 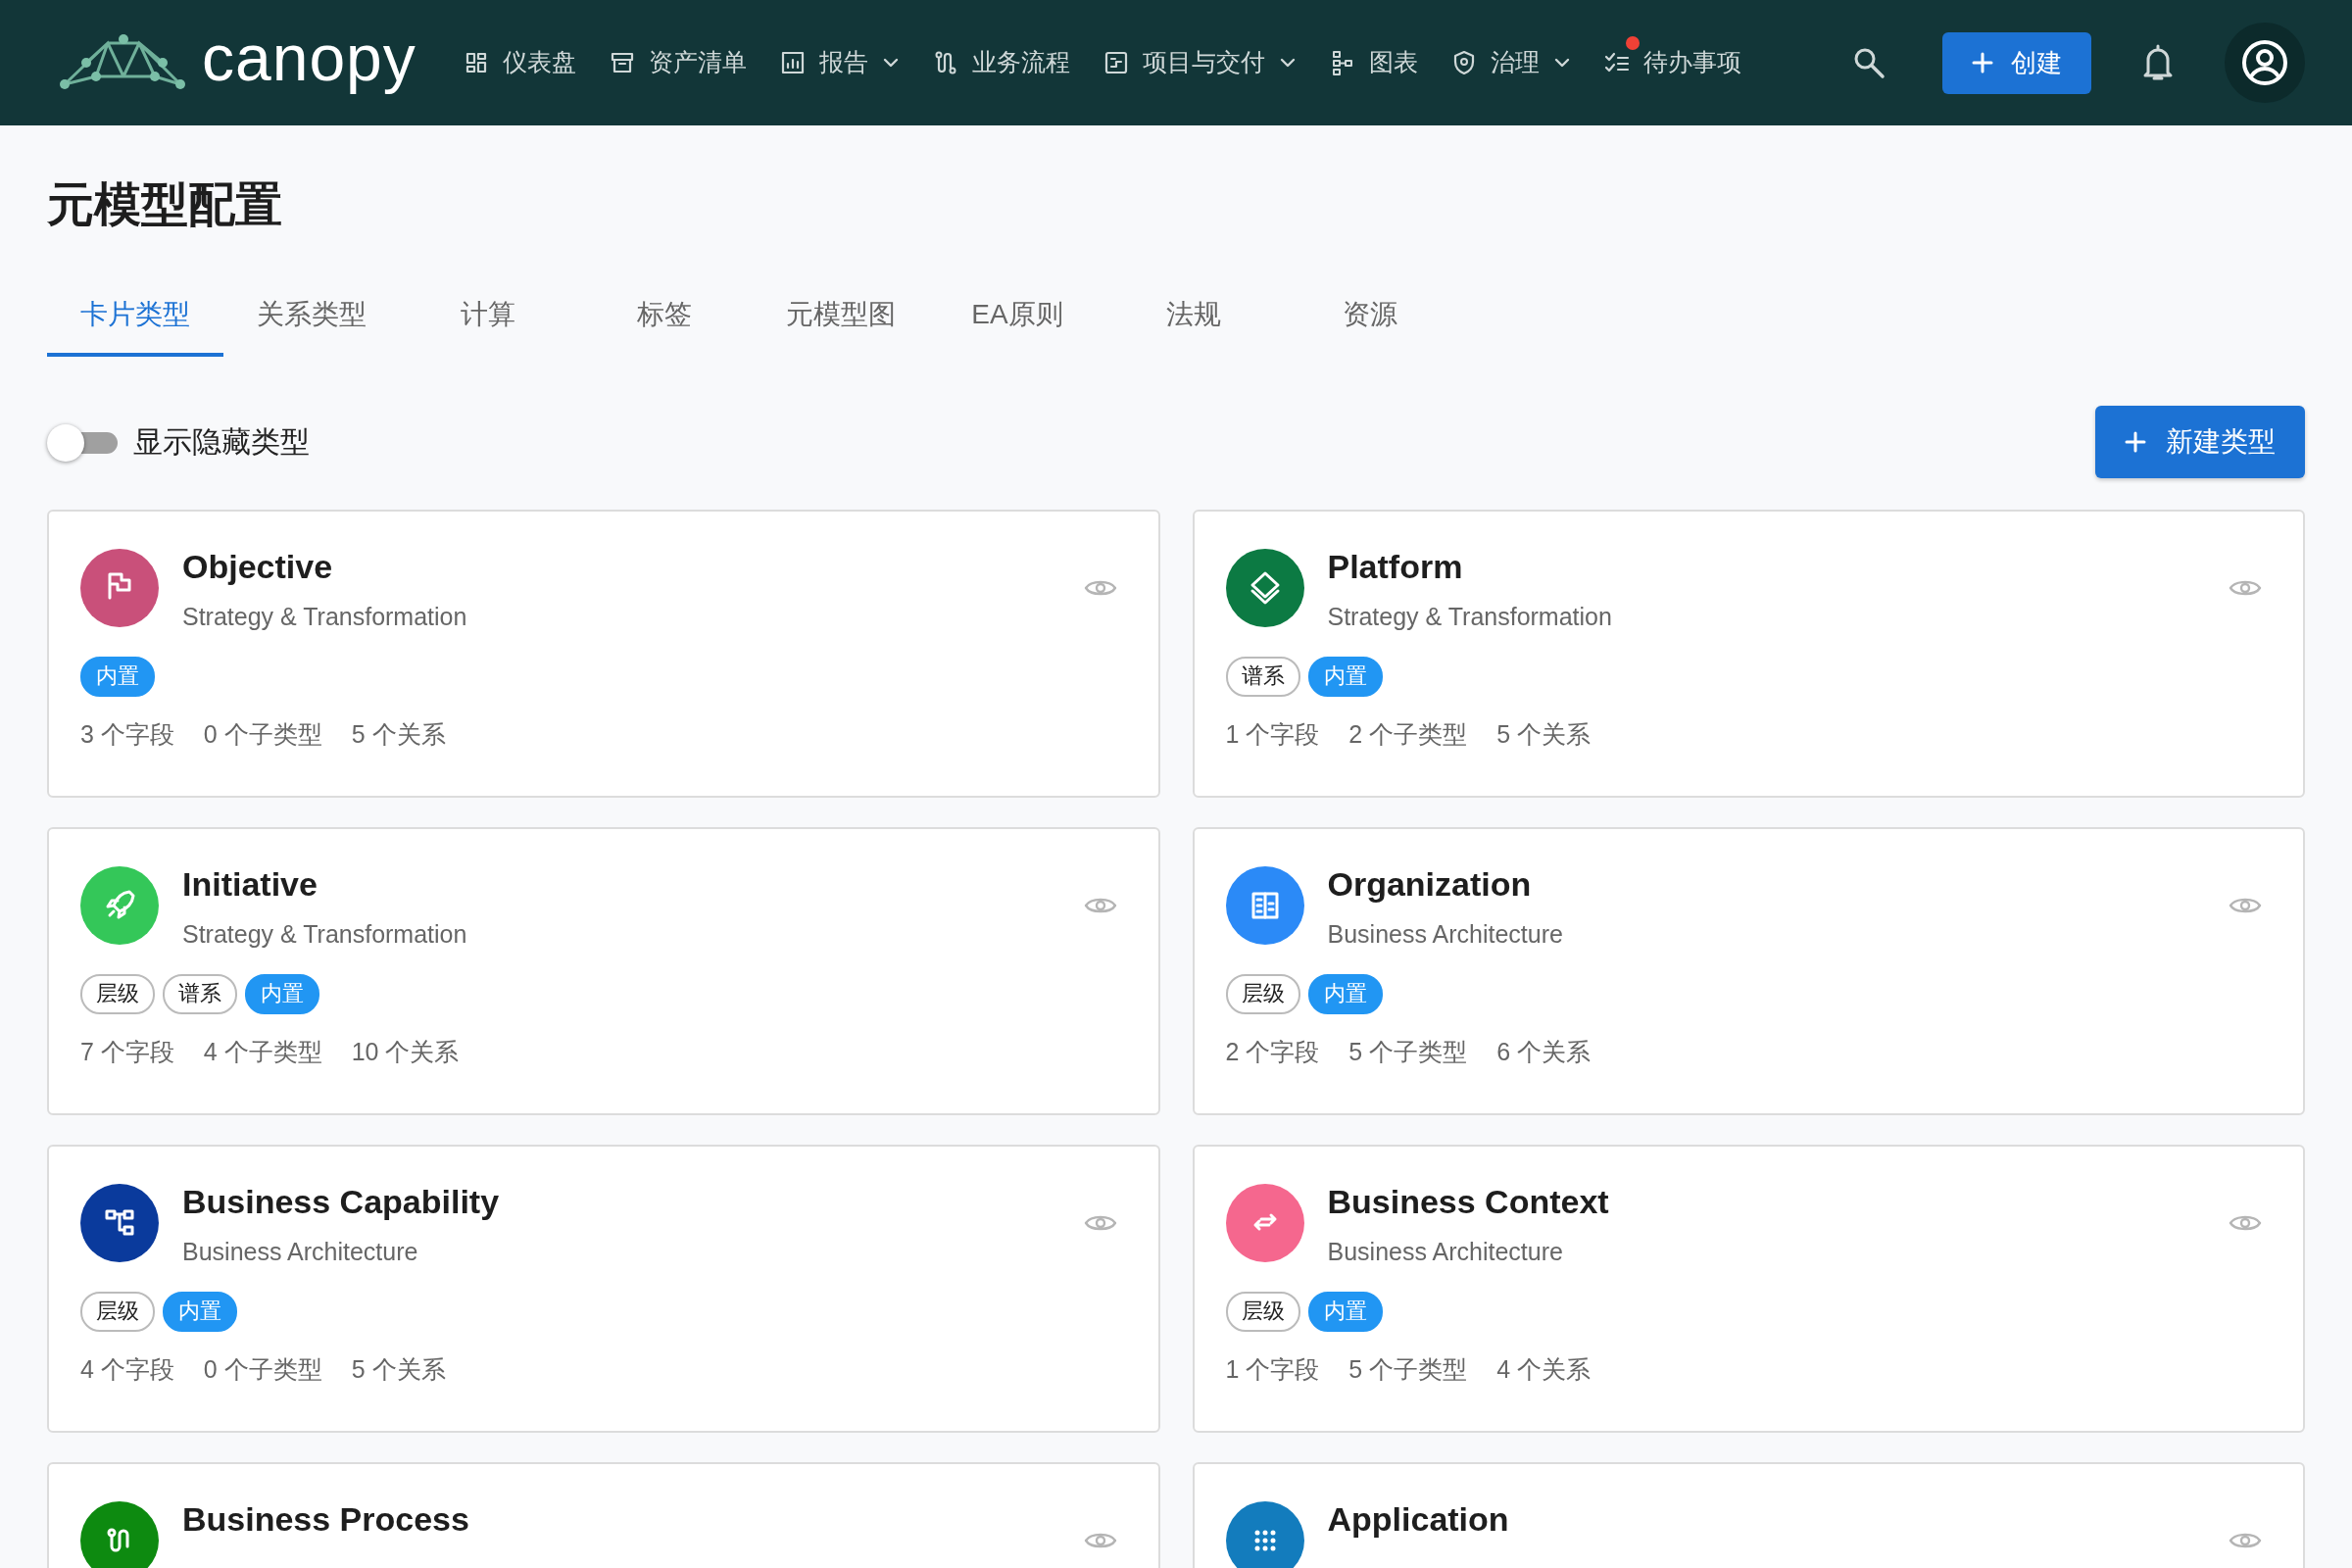 I want to click on nav-link: 治理, so click(x=1510, y=62).